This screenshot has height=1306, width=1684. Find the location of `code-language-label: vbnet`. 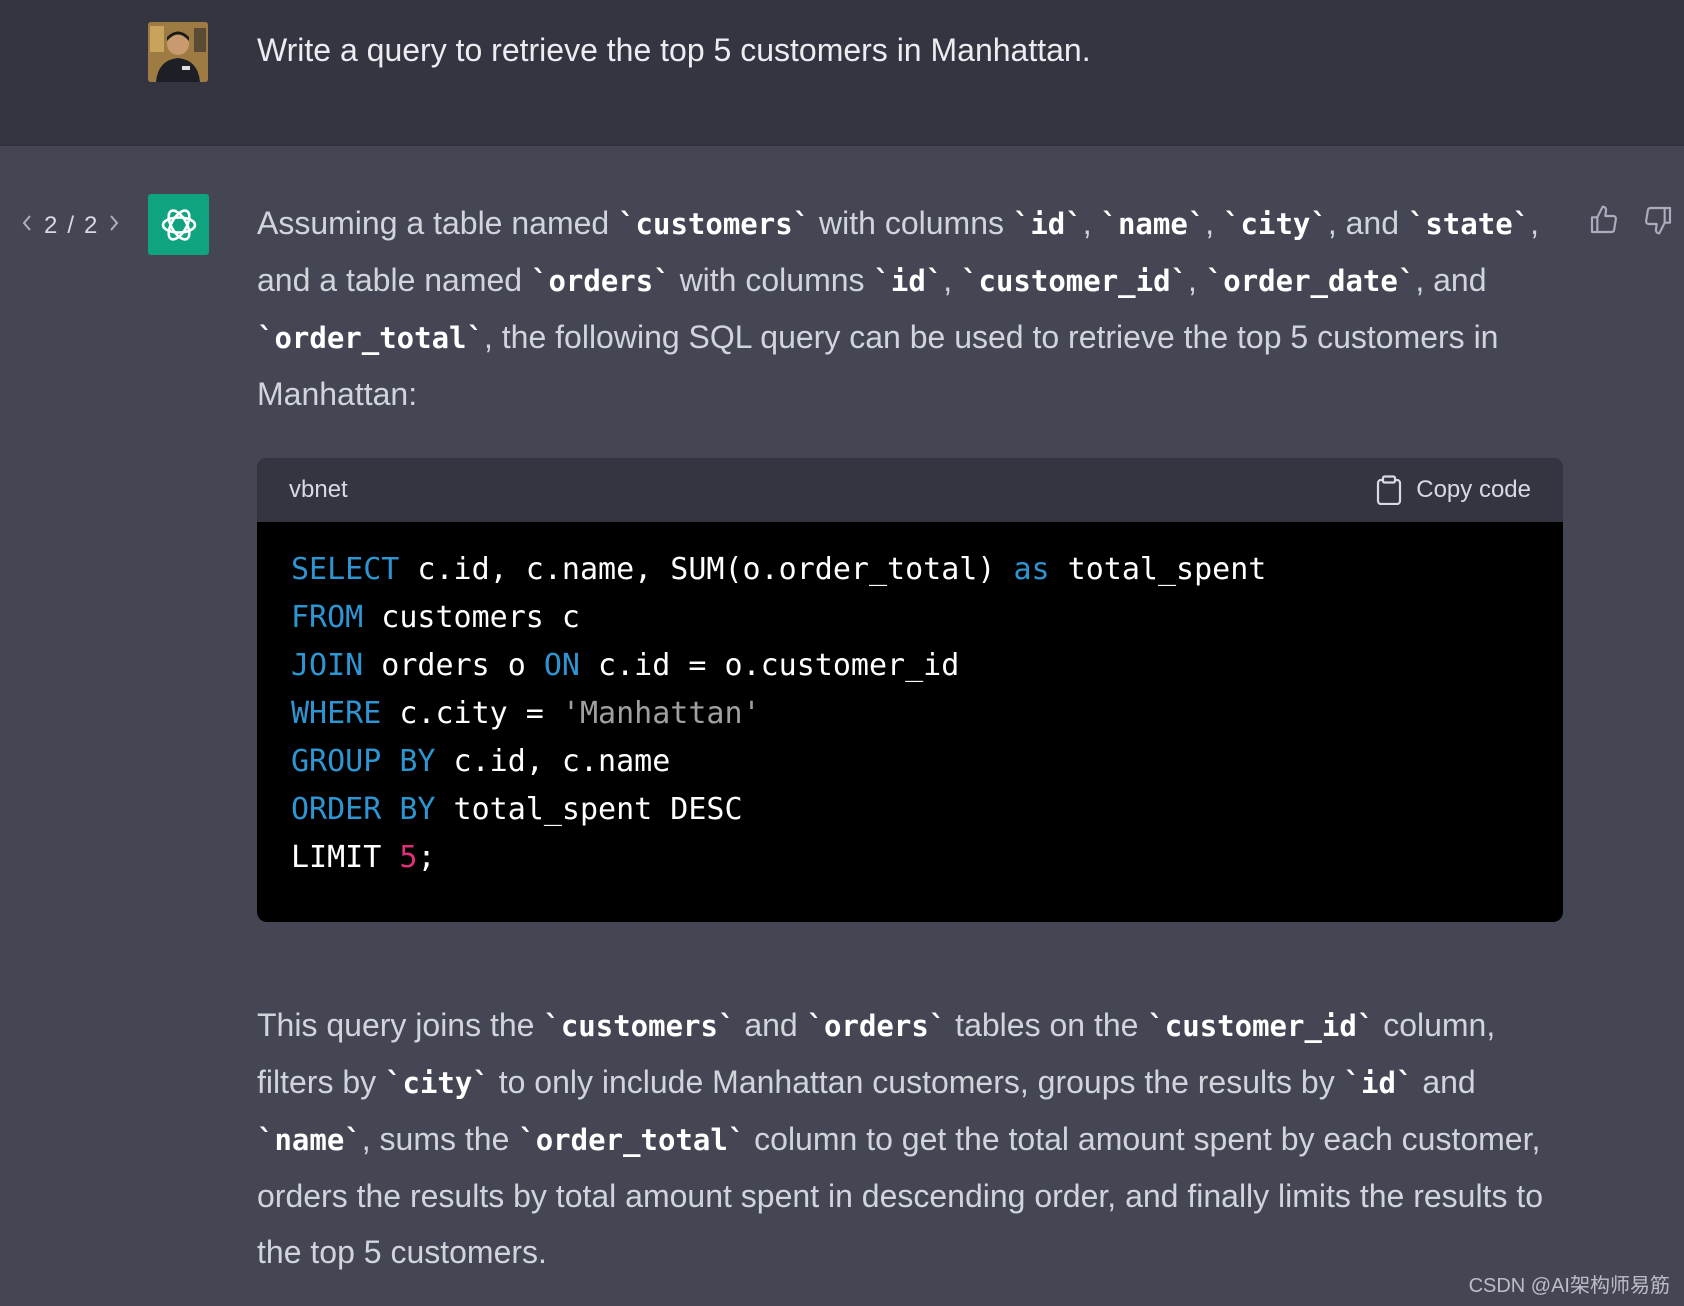

code-language-label: vbnet is located at coordinates (318, 489).